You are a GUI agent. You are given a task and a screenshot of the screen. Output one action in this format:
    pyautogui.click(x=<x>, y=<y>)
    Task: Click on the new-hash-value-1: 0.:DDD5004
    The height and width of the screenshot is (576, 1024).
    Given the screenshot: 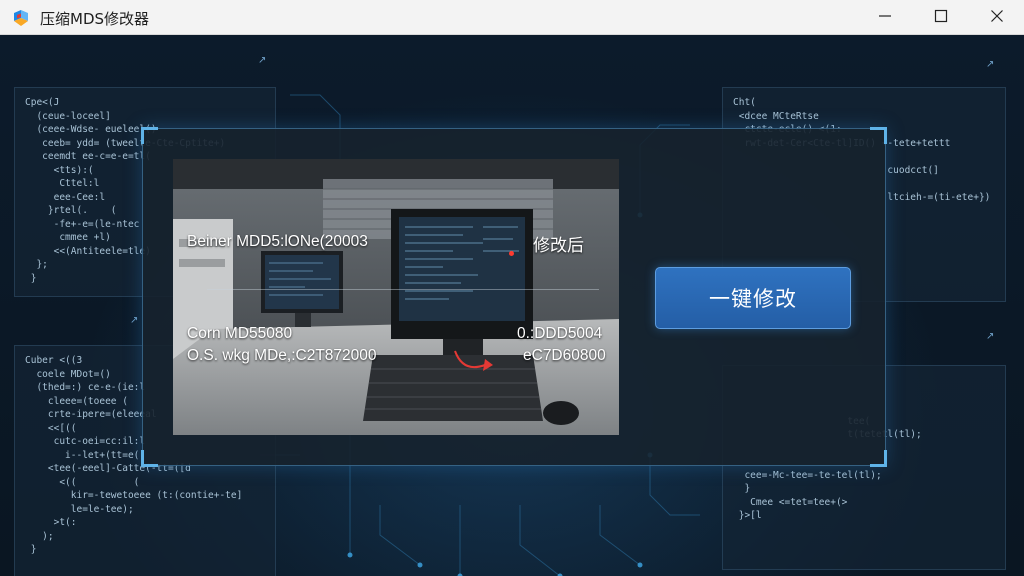 What is the action you would take?
    pyautogui.click(x=560, y=333)
    